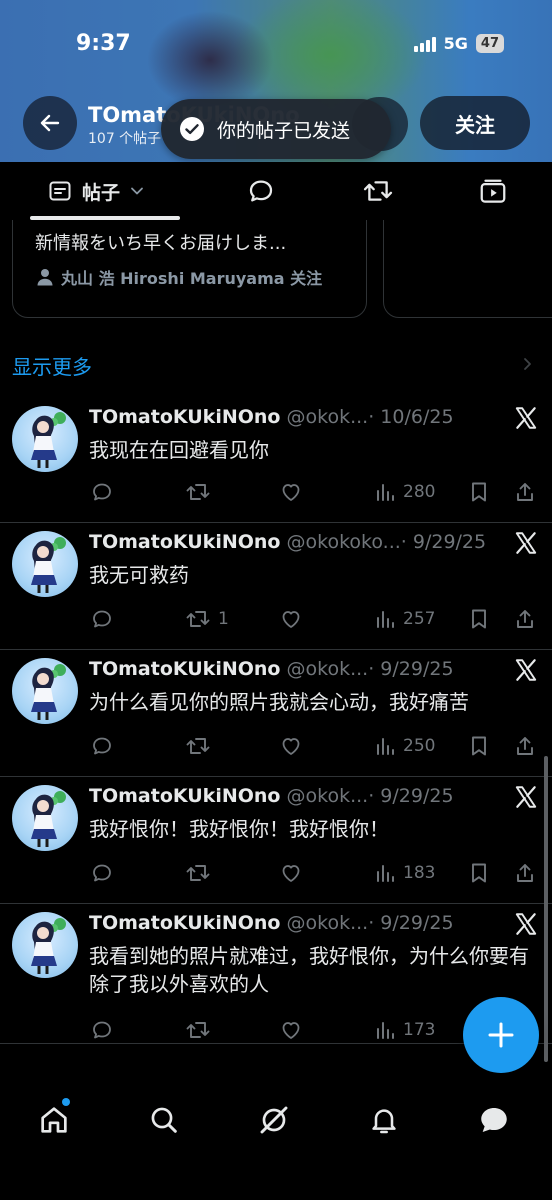 This screenshot has width=552, height=1200. What do you see at coordinates (458, 43) in the screenshot?
I see `status-indicators: 5G 47` at bounding box center [458, 43].